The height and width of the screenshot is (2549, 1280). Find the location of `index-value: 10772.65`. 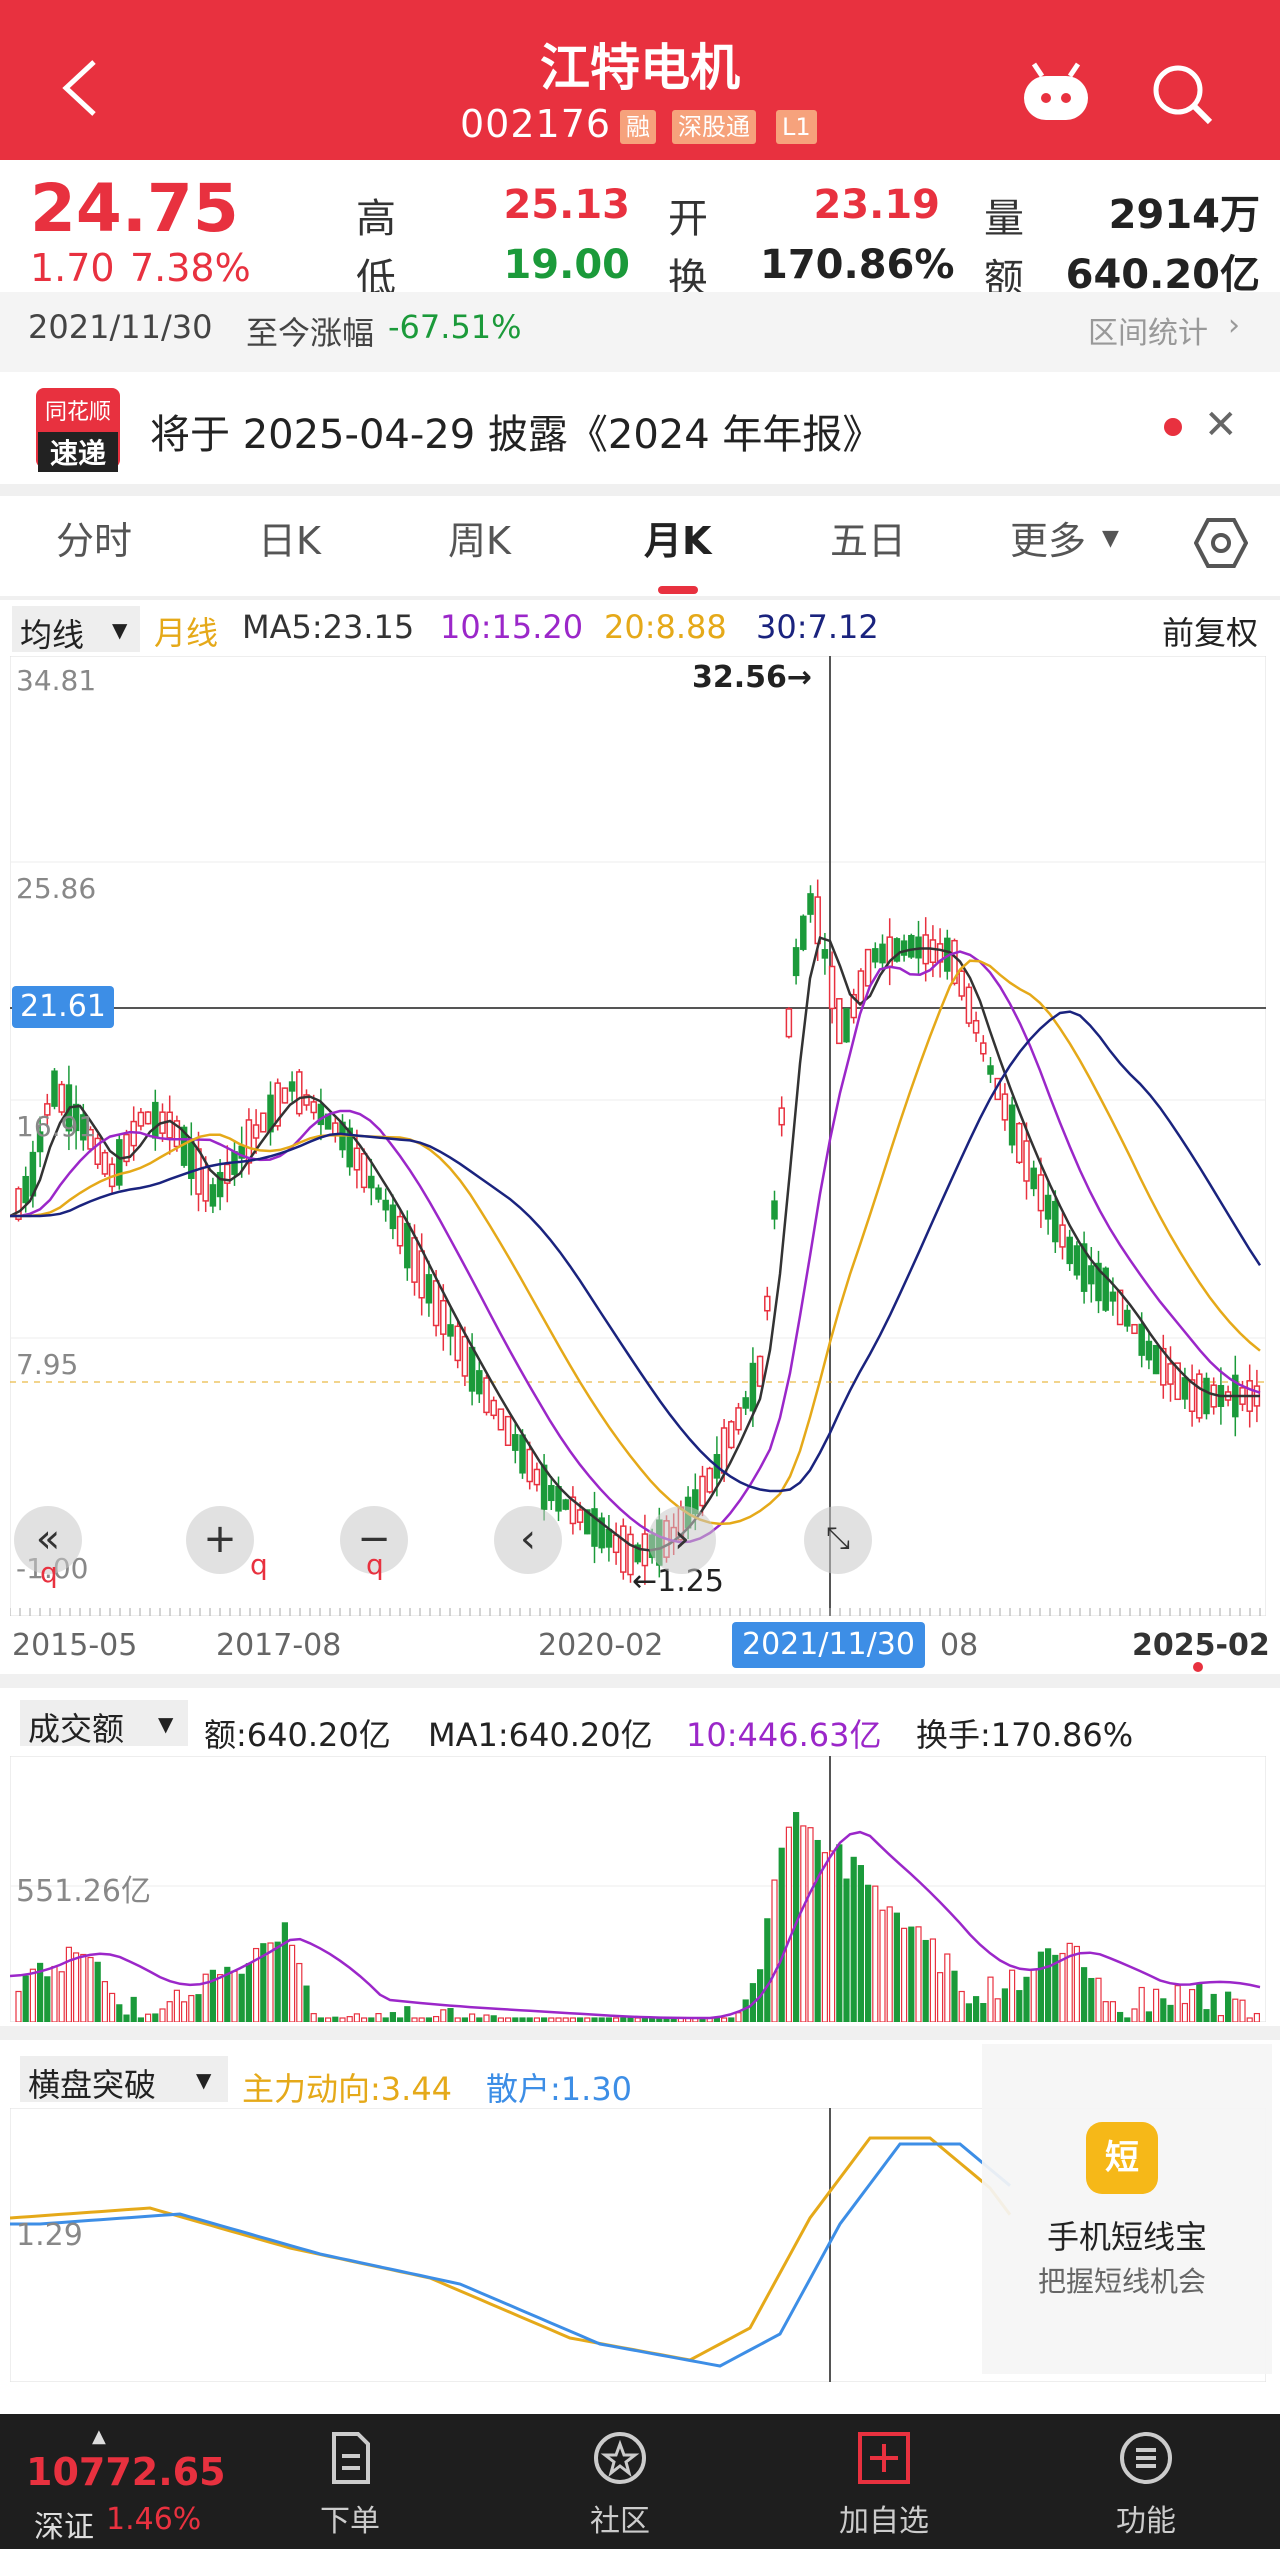

index-value: 10772.65 is located at coordinates (126, 2472).